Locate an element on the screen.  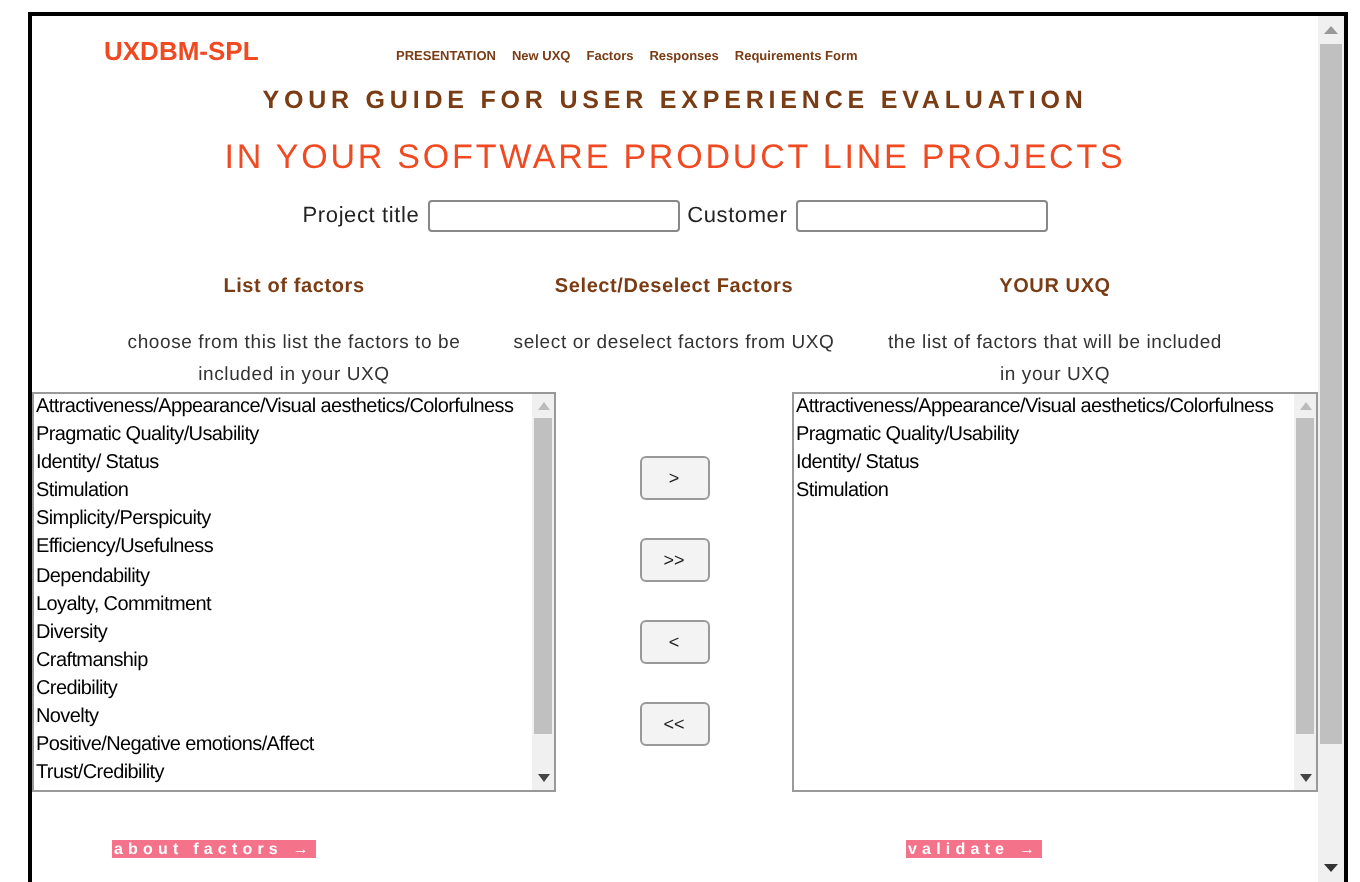
list-item: Efficiency/Usefulness is located at coordinates (284, 549).